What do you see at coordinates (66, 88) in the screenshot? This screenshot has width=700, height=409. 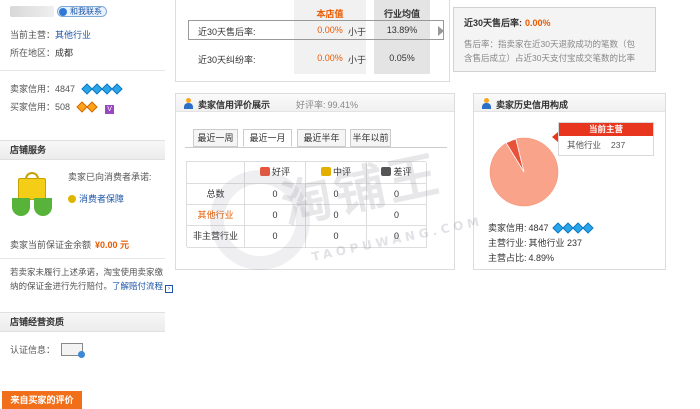 I see `seller-credit-row: 卖家信用：4847` at bounding box center [66, 88].